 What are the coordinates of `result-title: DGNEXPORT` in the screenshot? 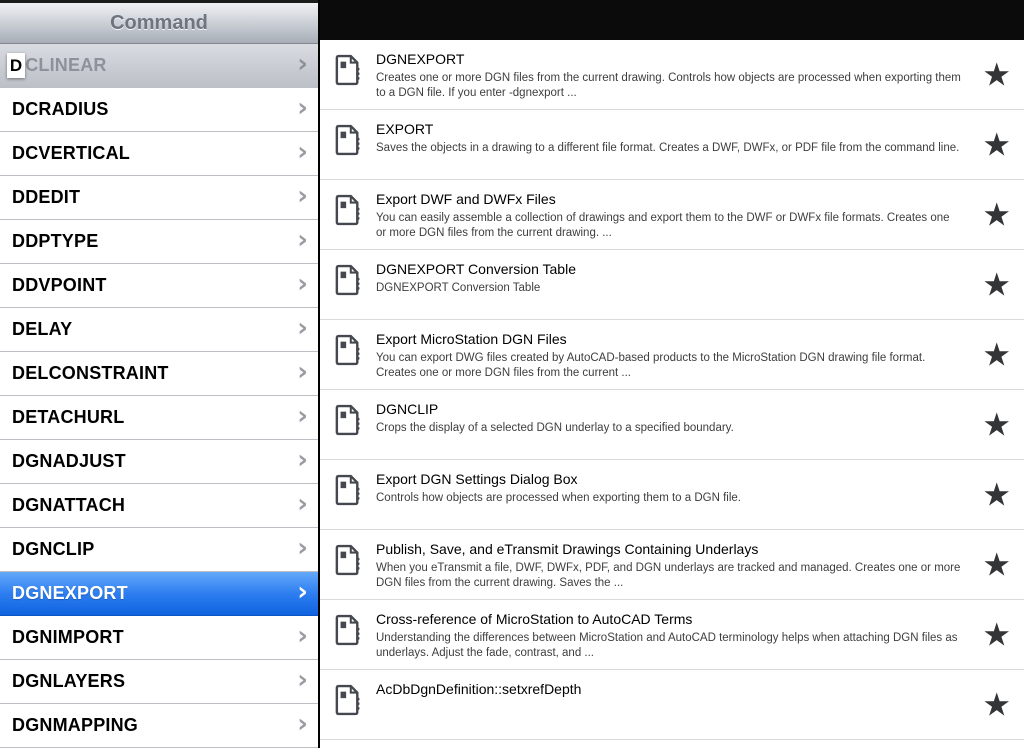 It's located at (420, 59).